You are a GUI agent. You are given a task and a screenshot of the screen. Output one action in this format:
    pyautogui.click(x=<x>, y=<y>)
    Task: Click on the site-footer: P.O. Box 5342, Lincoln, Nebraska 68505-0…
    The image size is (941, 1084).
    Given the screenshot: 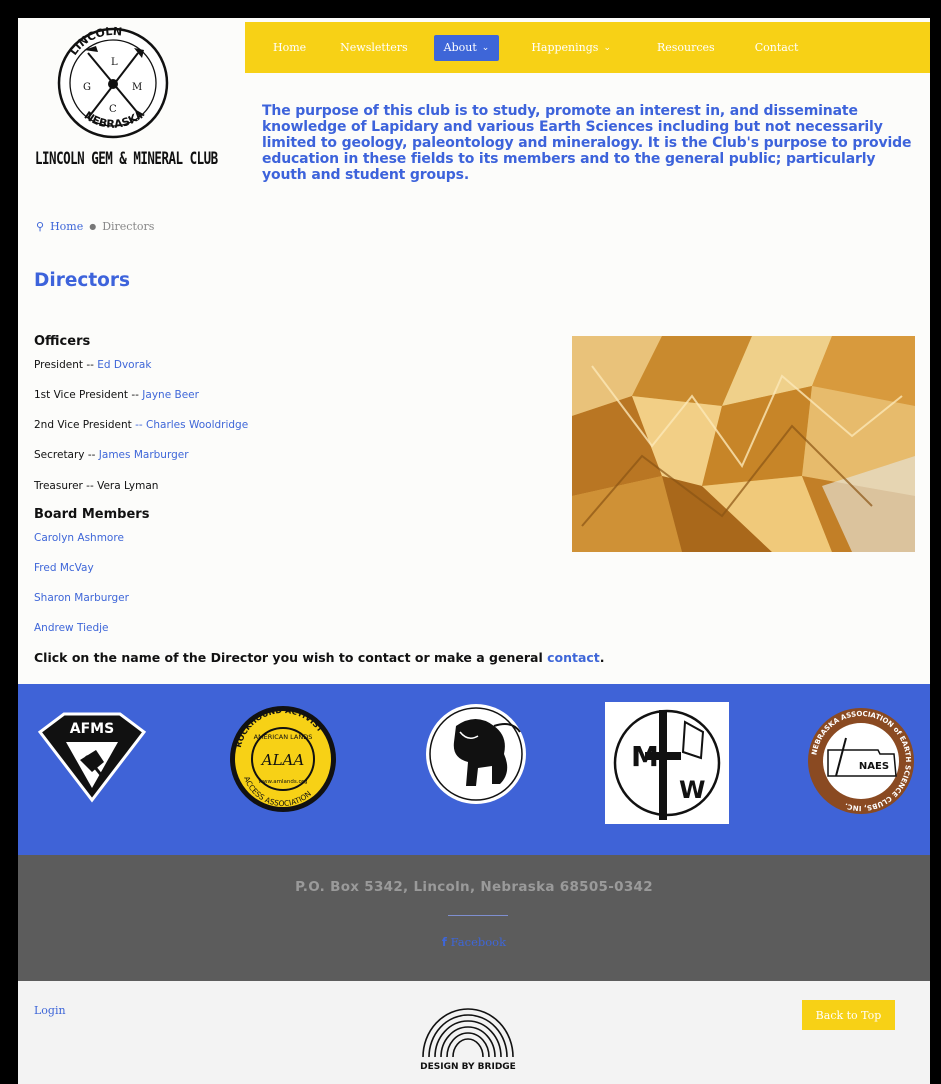 What is the action you would take?
    pyautogui.click(x=474, y=918)
    